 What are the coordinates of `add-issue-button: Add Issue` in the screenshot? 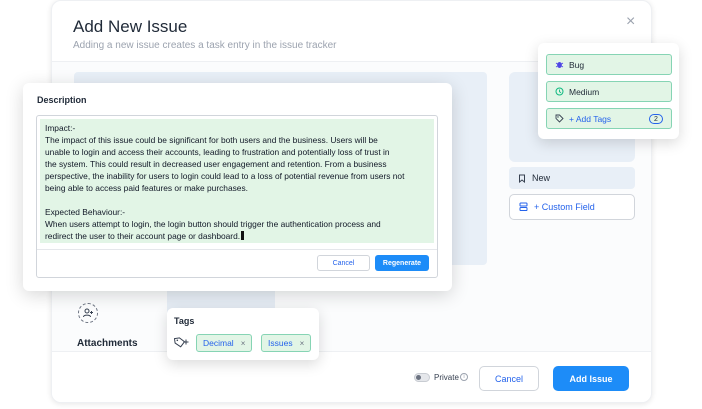 It's located at (591, 378).